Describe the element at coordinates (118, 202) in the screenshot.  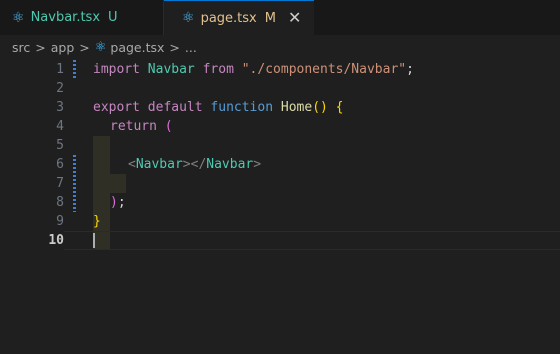
I see `code-text: );` at that location.